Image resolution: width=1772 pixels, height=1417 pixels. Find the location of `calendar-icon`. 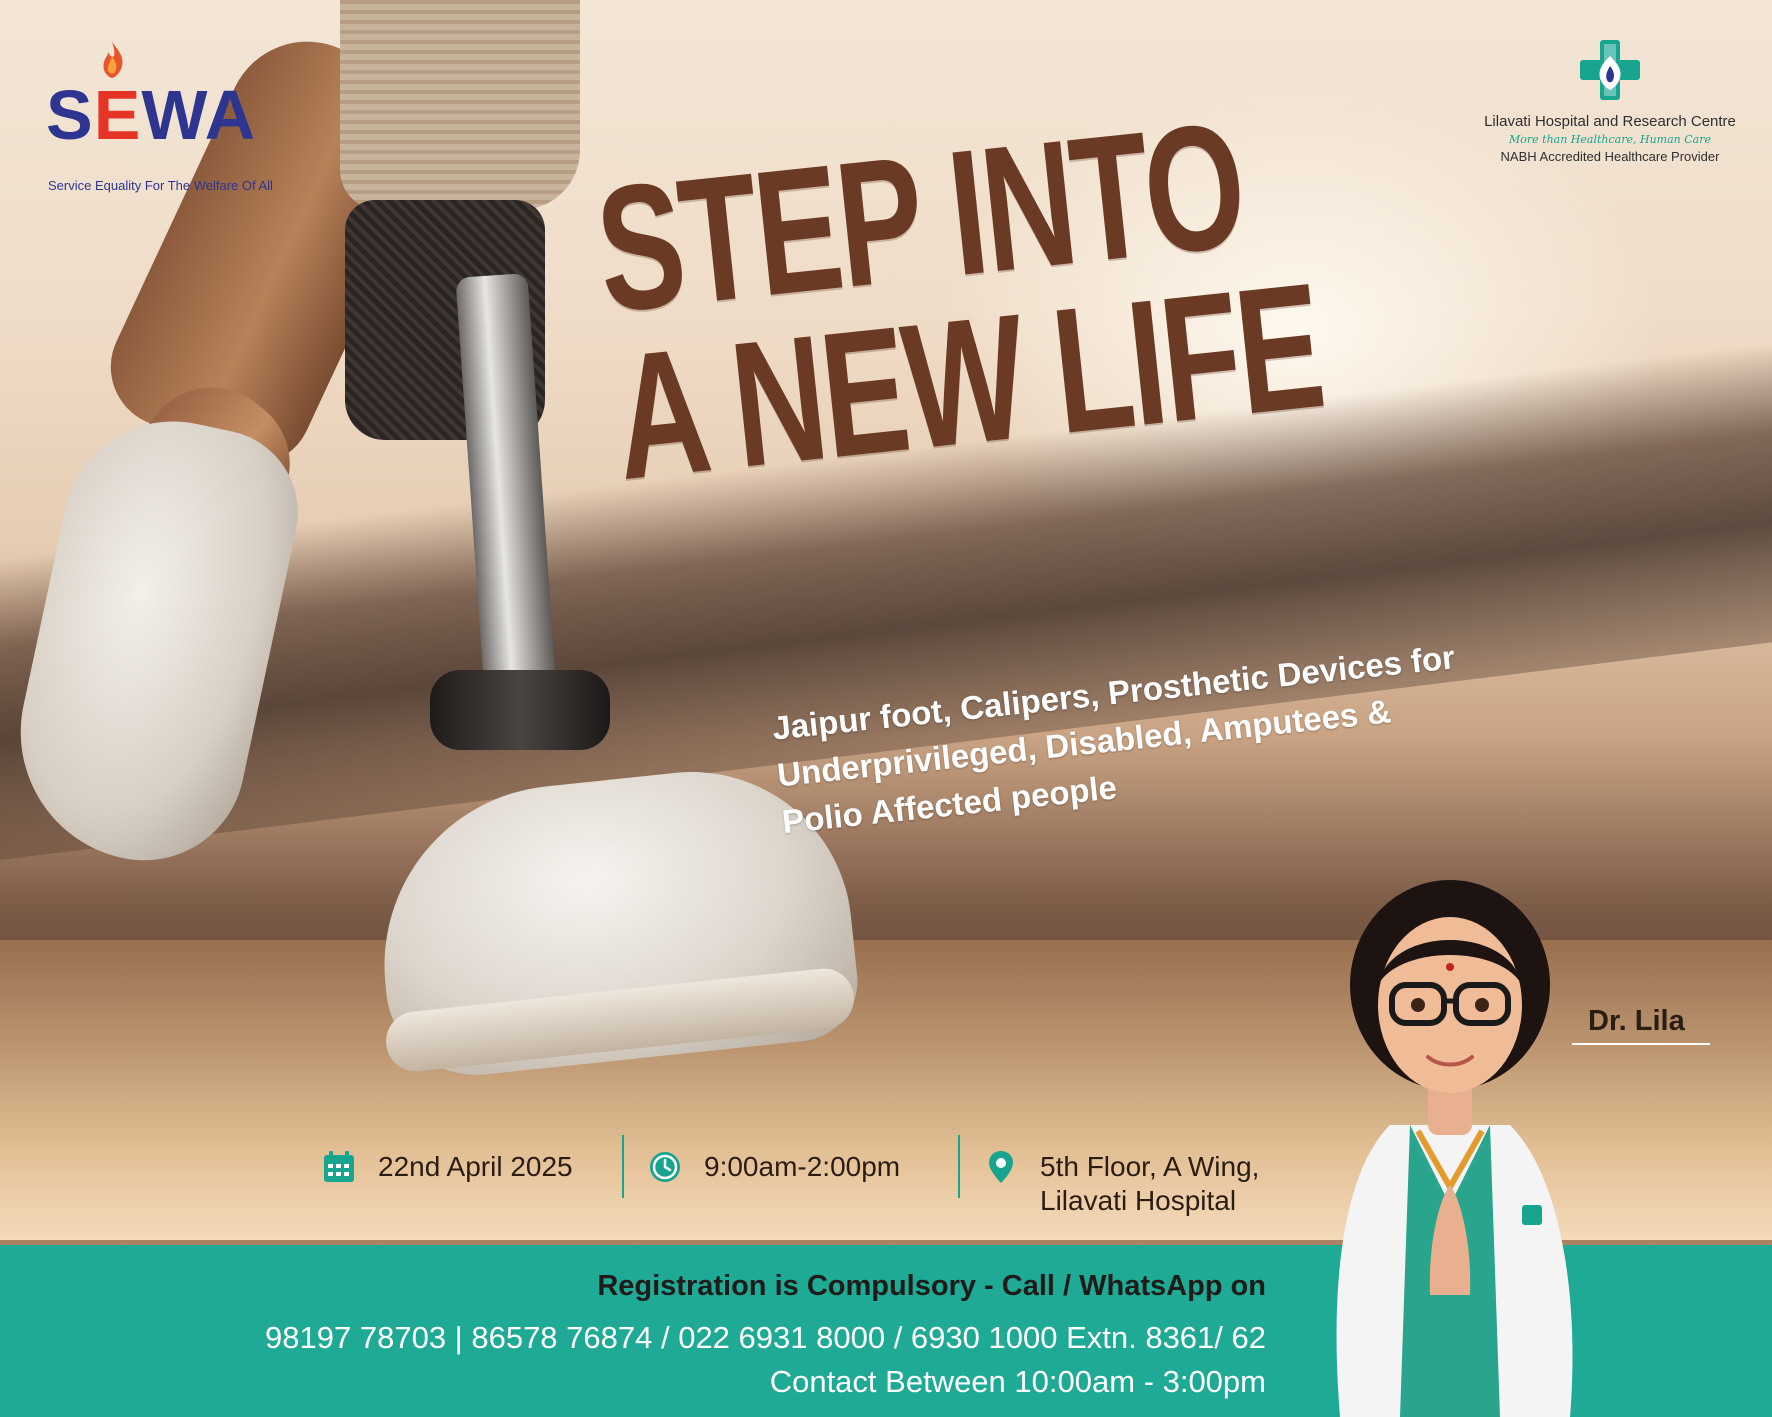

calendar-icon is located at coordinates (339, 1166).